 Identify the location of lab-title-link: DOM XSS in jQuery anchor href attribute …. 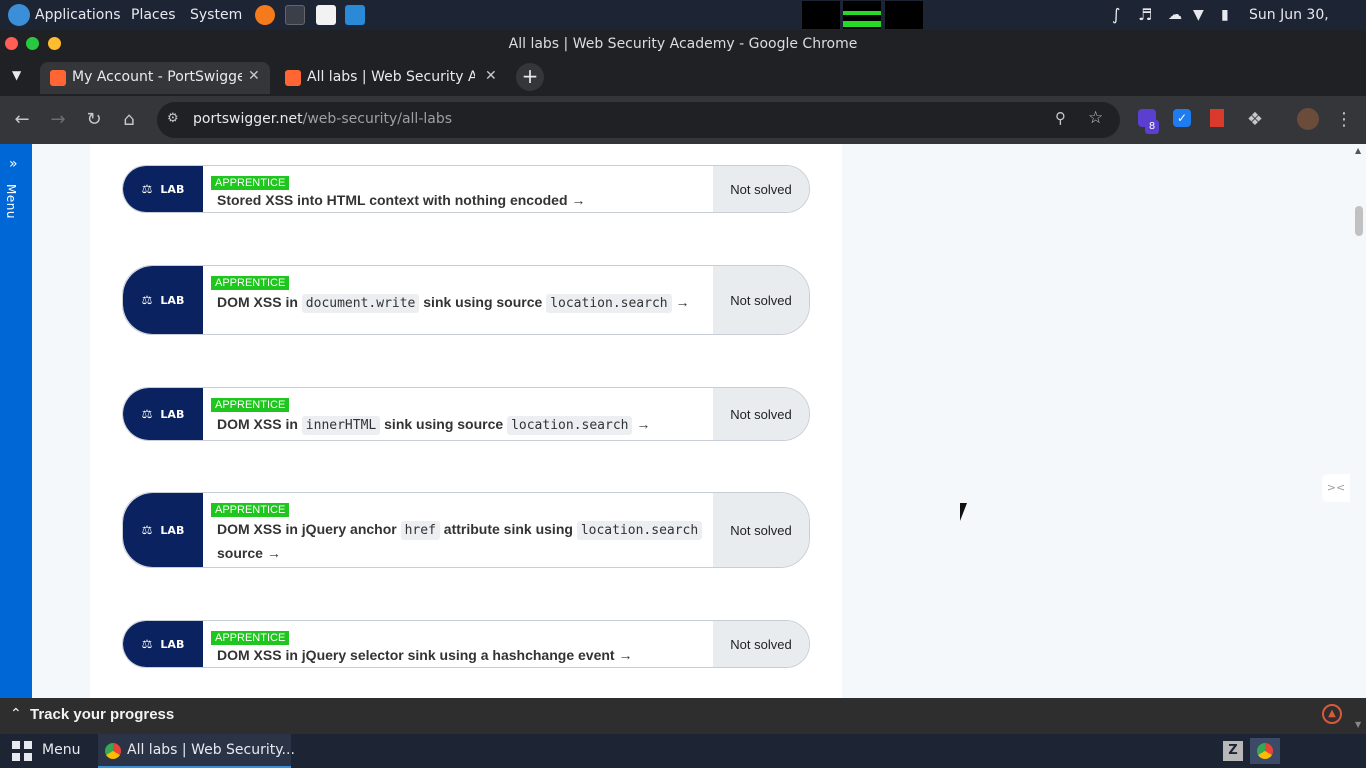
(463, 541).